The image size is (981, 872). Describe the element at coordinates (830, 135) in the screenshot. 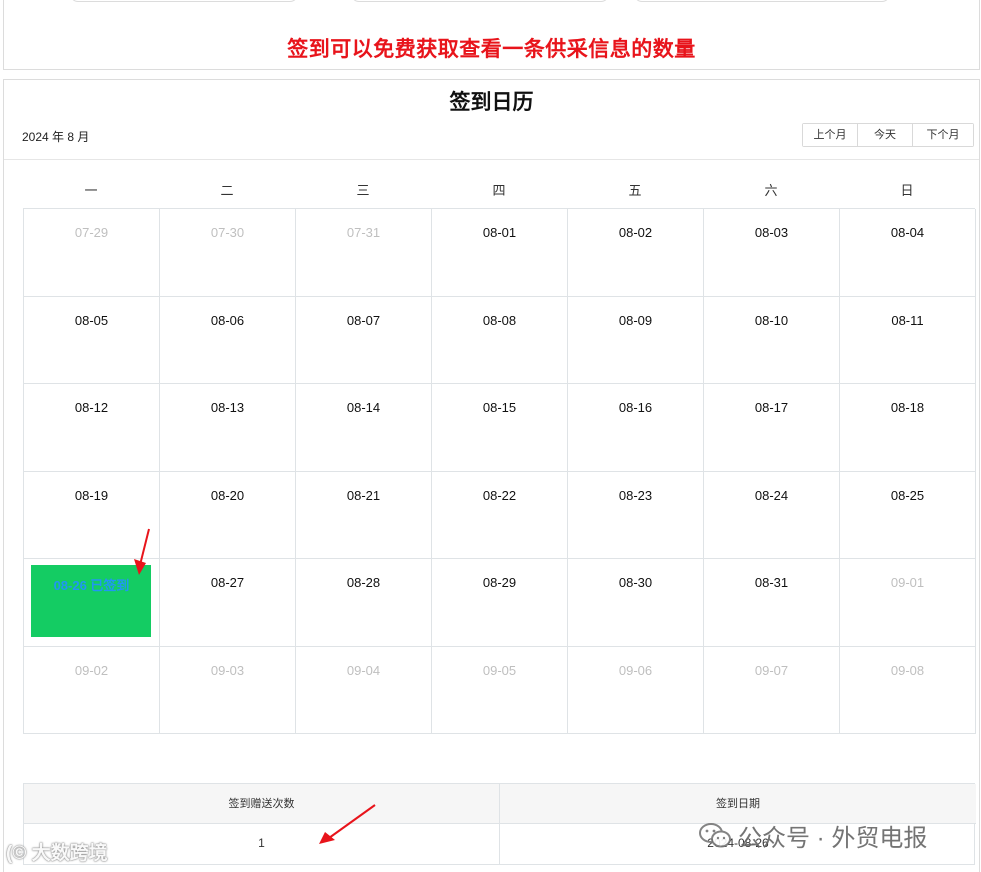

I see `prev-month-button: 上个月` at that location.